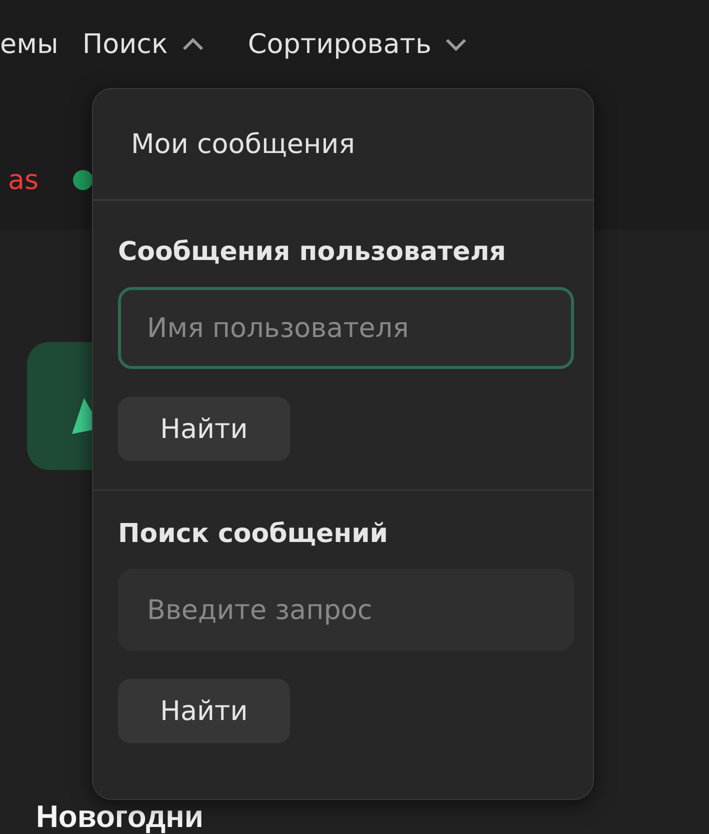 This screenshot has height=834, width=709. What do you see at coordinates (29, 44) in the screenshot?
I see `nav-link: емы` at bounding box center [29, 44].